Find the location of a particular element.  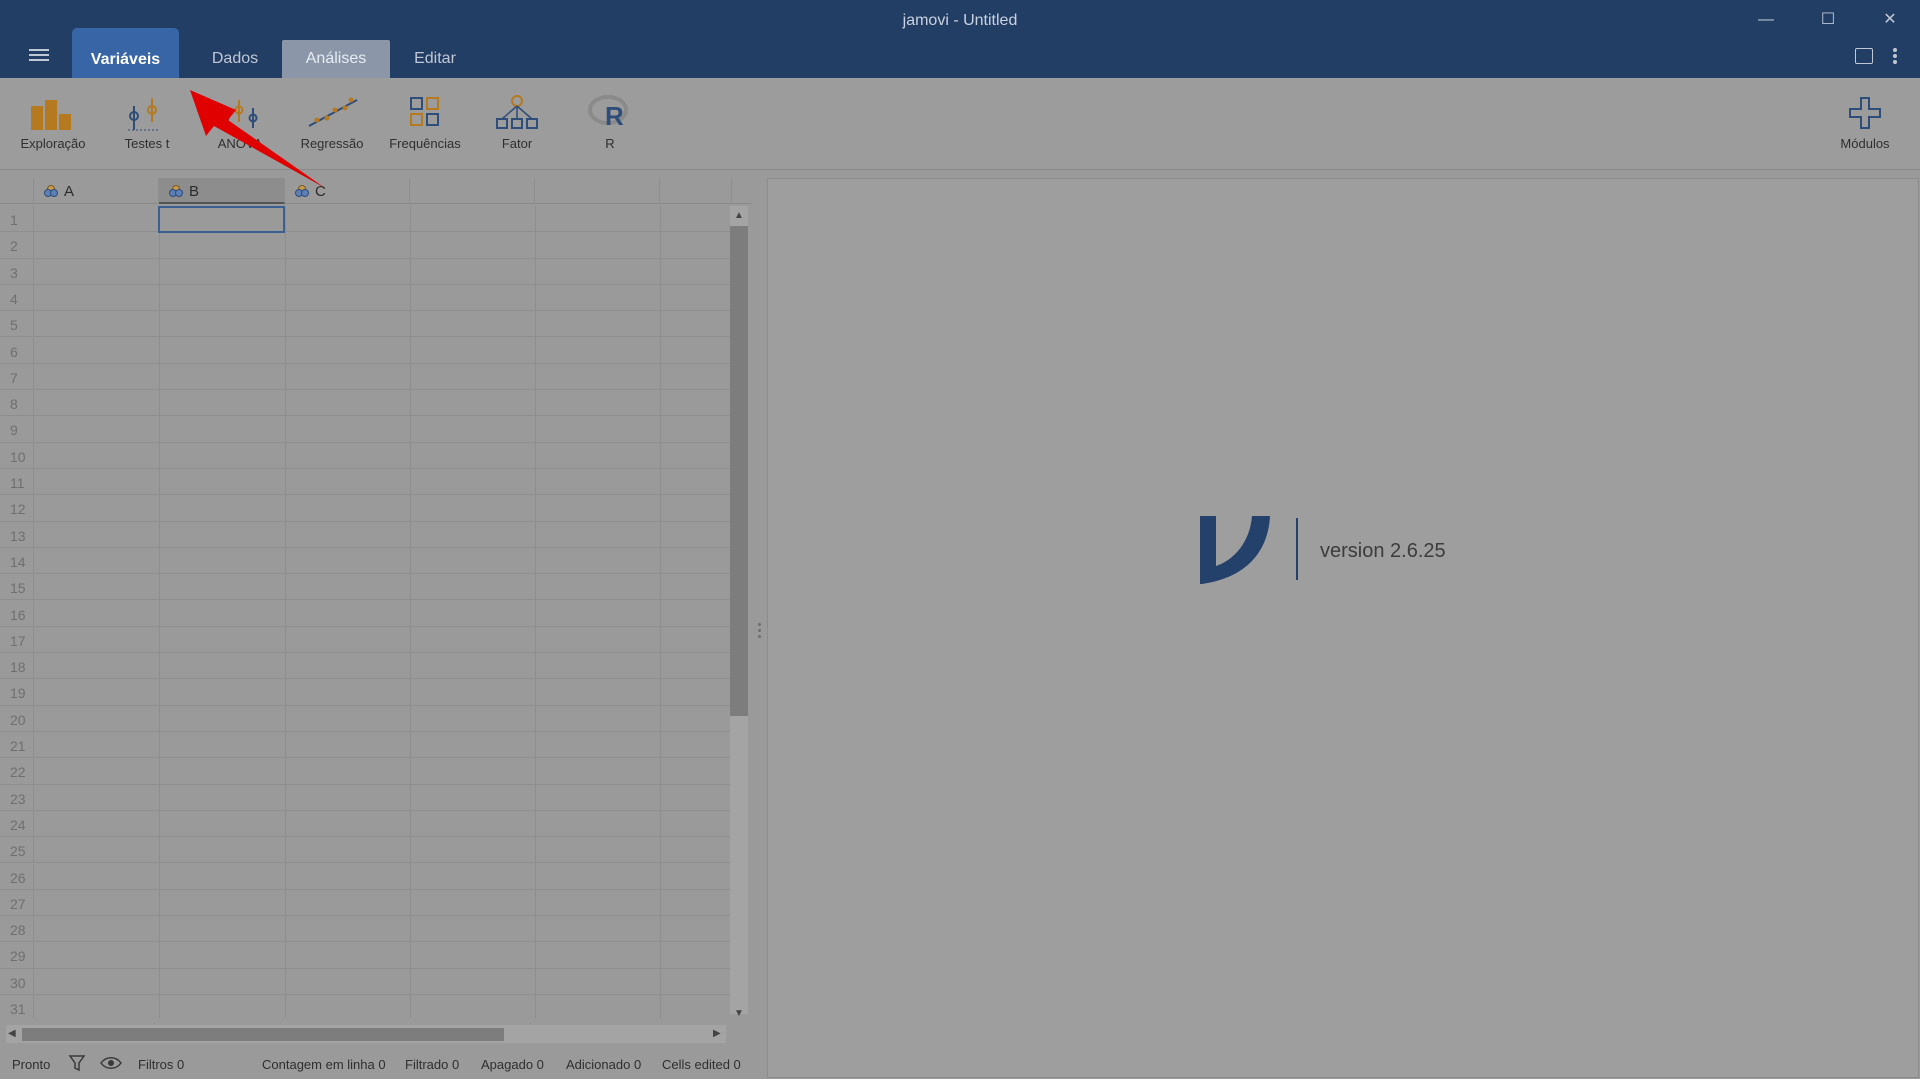

close-button: ✕ is located at coordinates (1890, 20).